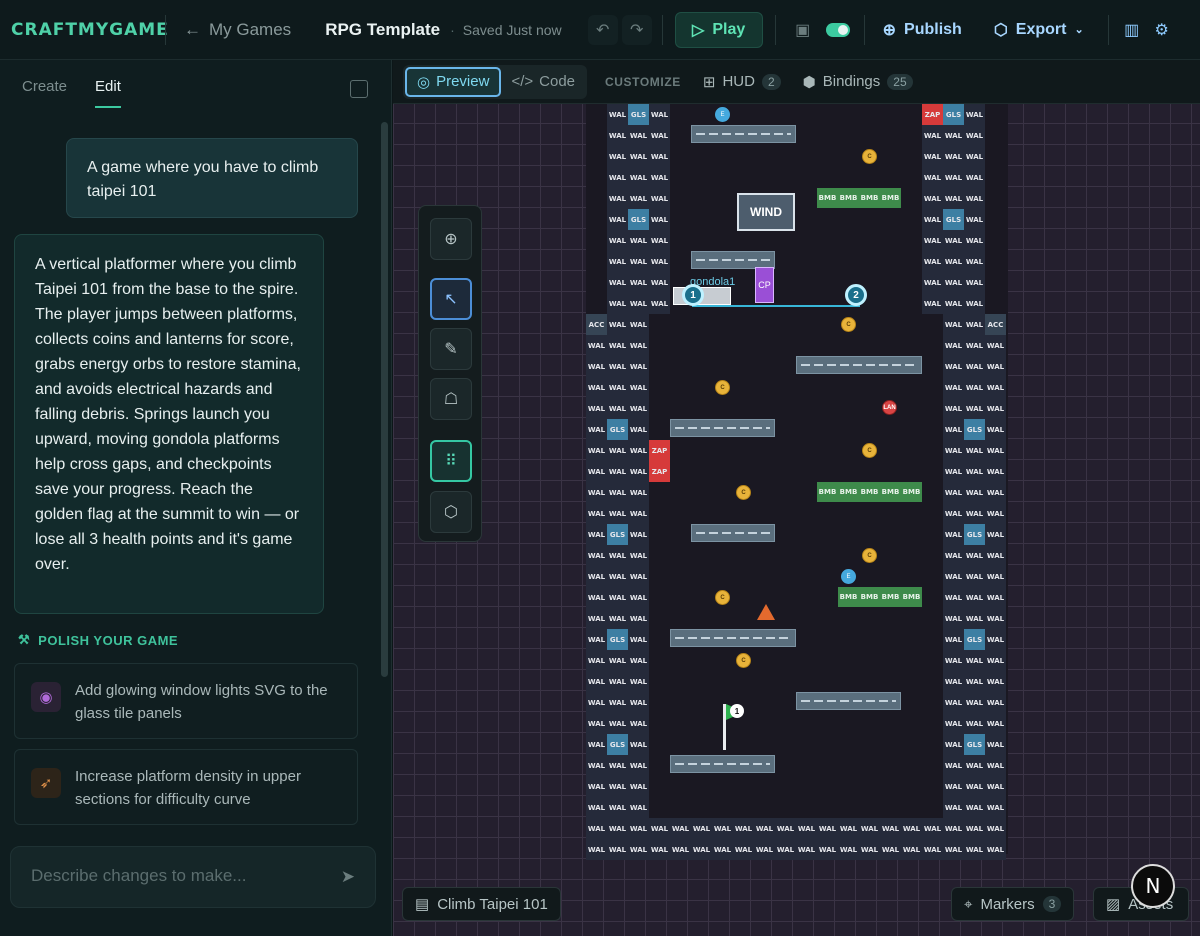 Image resolution: width=1200 pixels, height=936 pixels. What do you see at coordinates (737, 711) in the screenshot?
I see `flag-number: 1` at bounding box center [737, 711].